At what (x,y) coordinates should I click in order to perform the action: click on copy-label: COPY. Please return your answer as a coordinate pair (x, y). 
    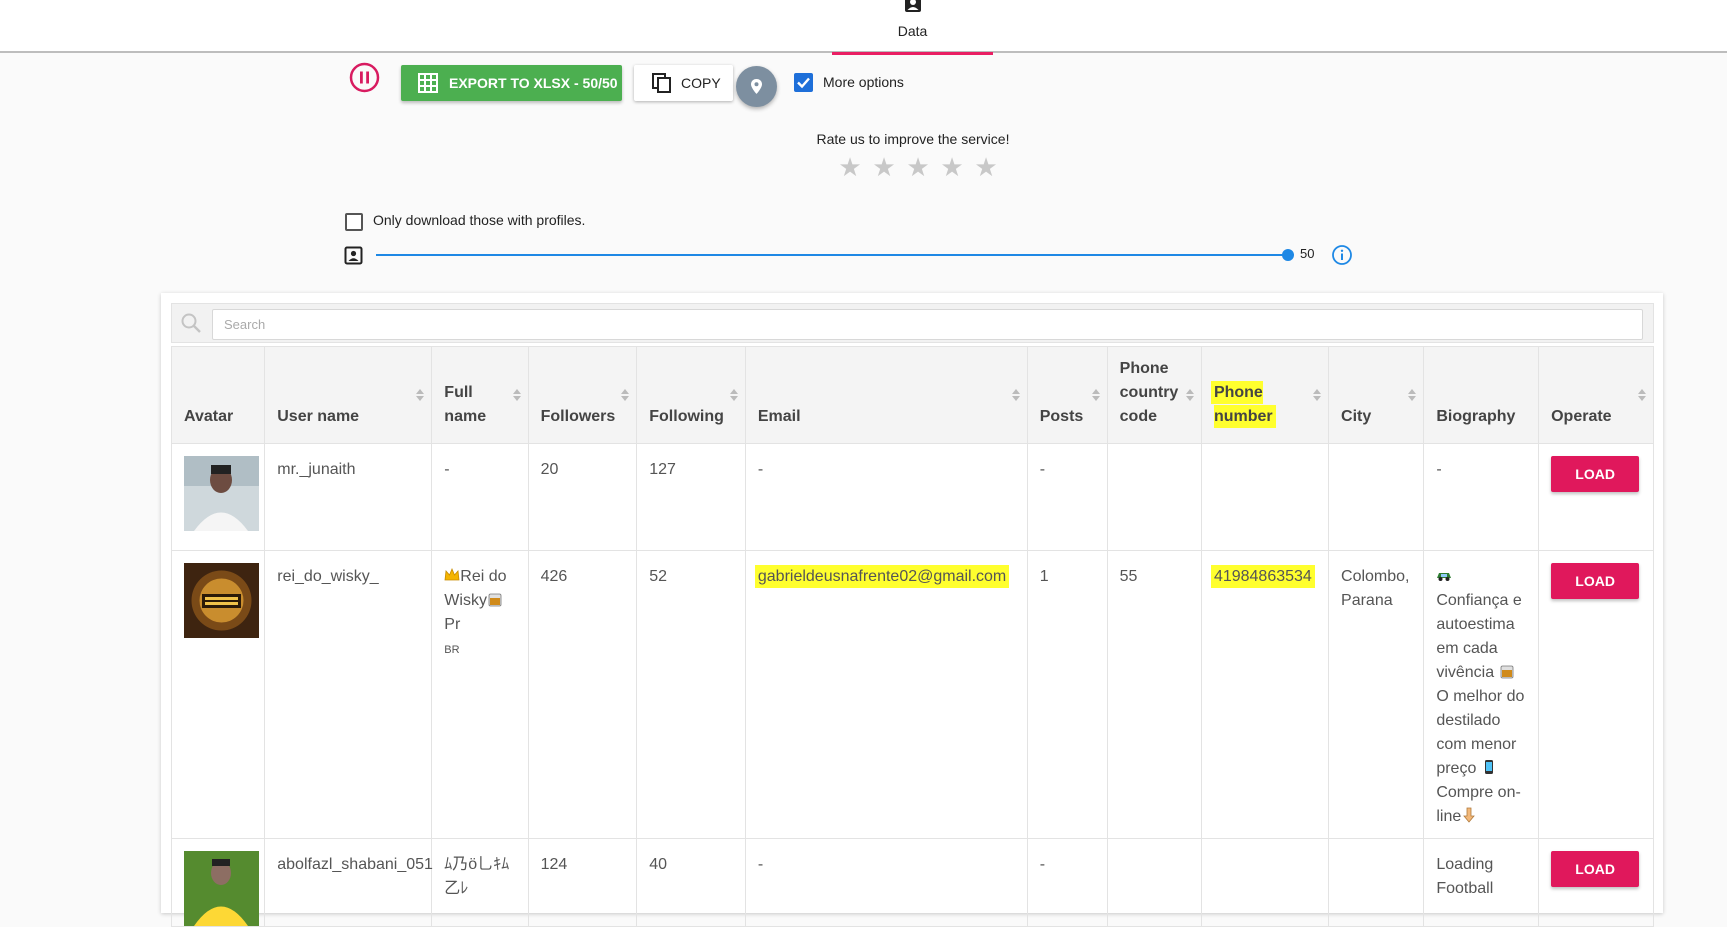
    Looking at the image, I should click on (701, 83).